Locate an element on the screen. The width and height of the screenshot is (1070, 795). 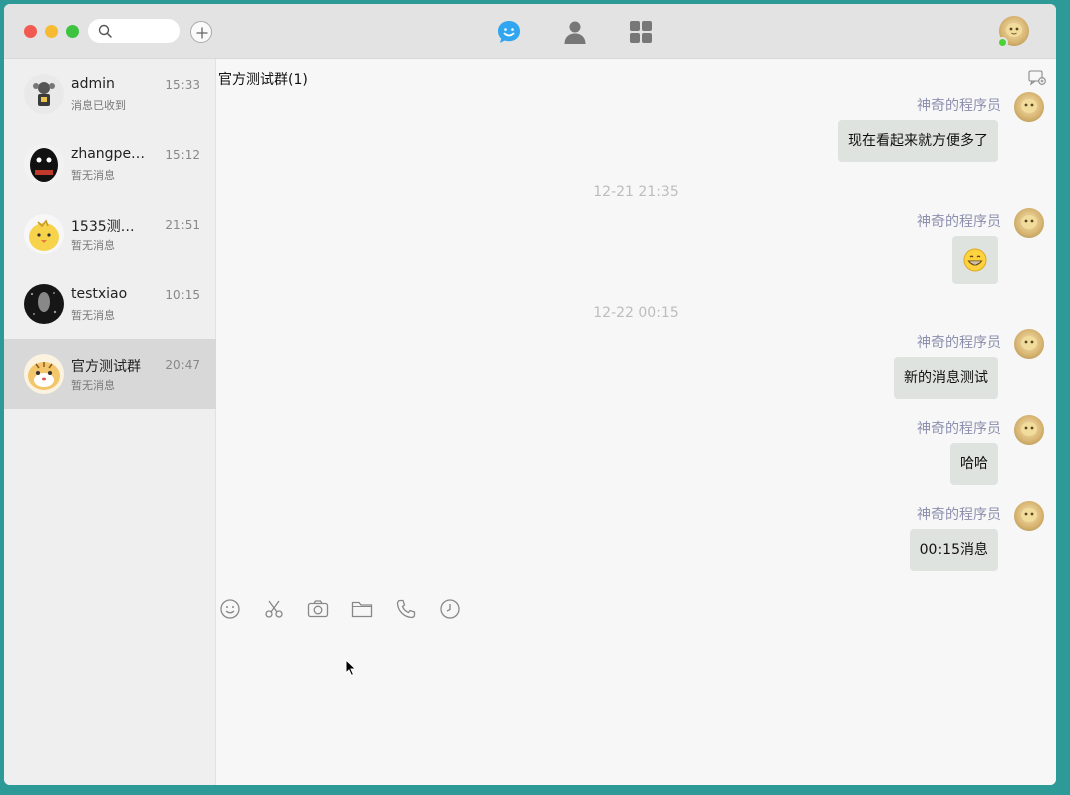
conversation-item-official-group: 官方测试群 20:47 暂无消息 is located at coordinates (110, 374).